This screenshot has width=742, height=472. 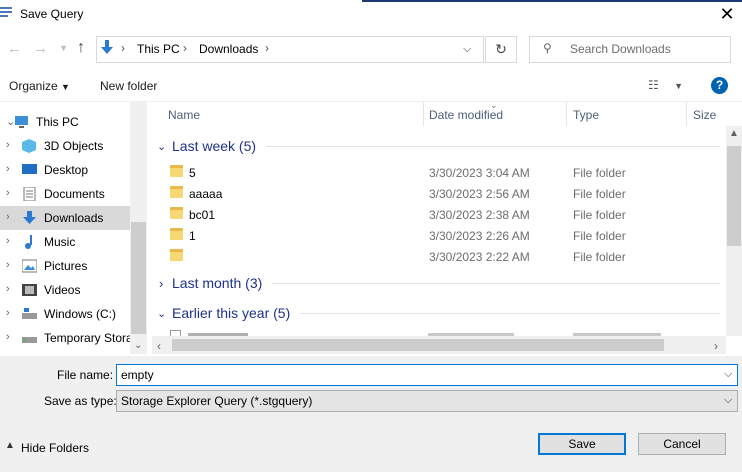 What do you see at coordinates (39, 86) in the screenshot?
I see `organize-button: Organize ▼` at bounding box center [39, 86].